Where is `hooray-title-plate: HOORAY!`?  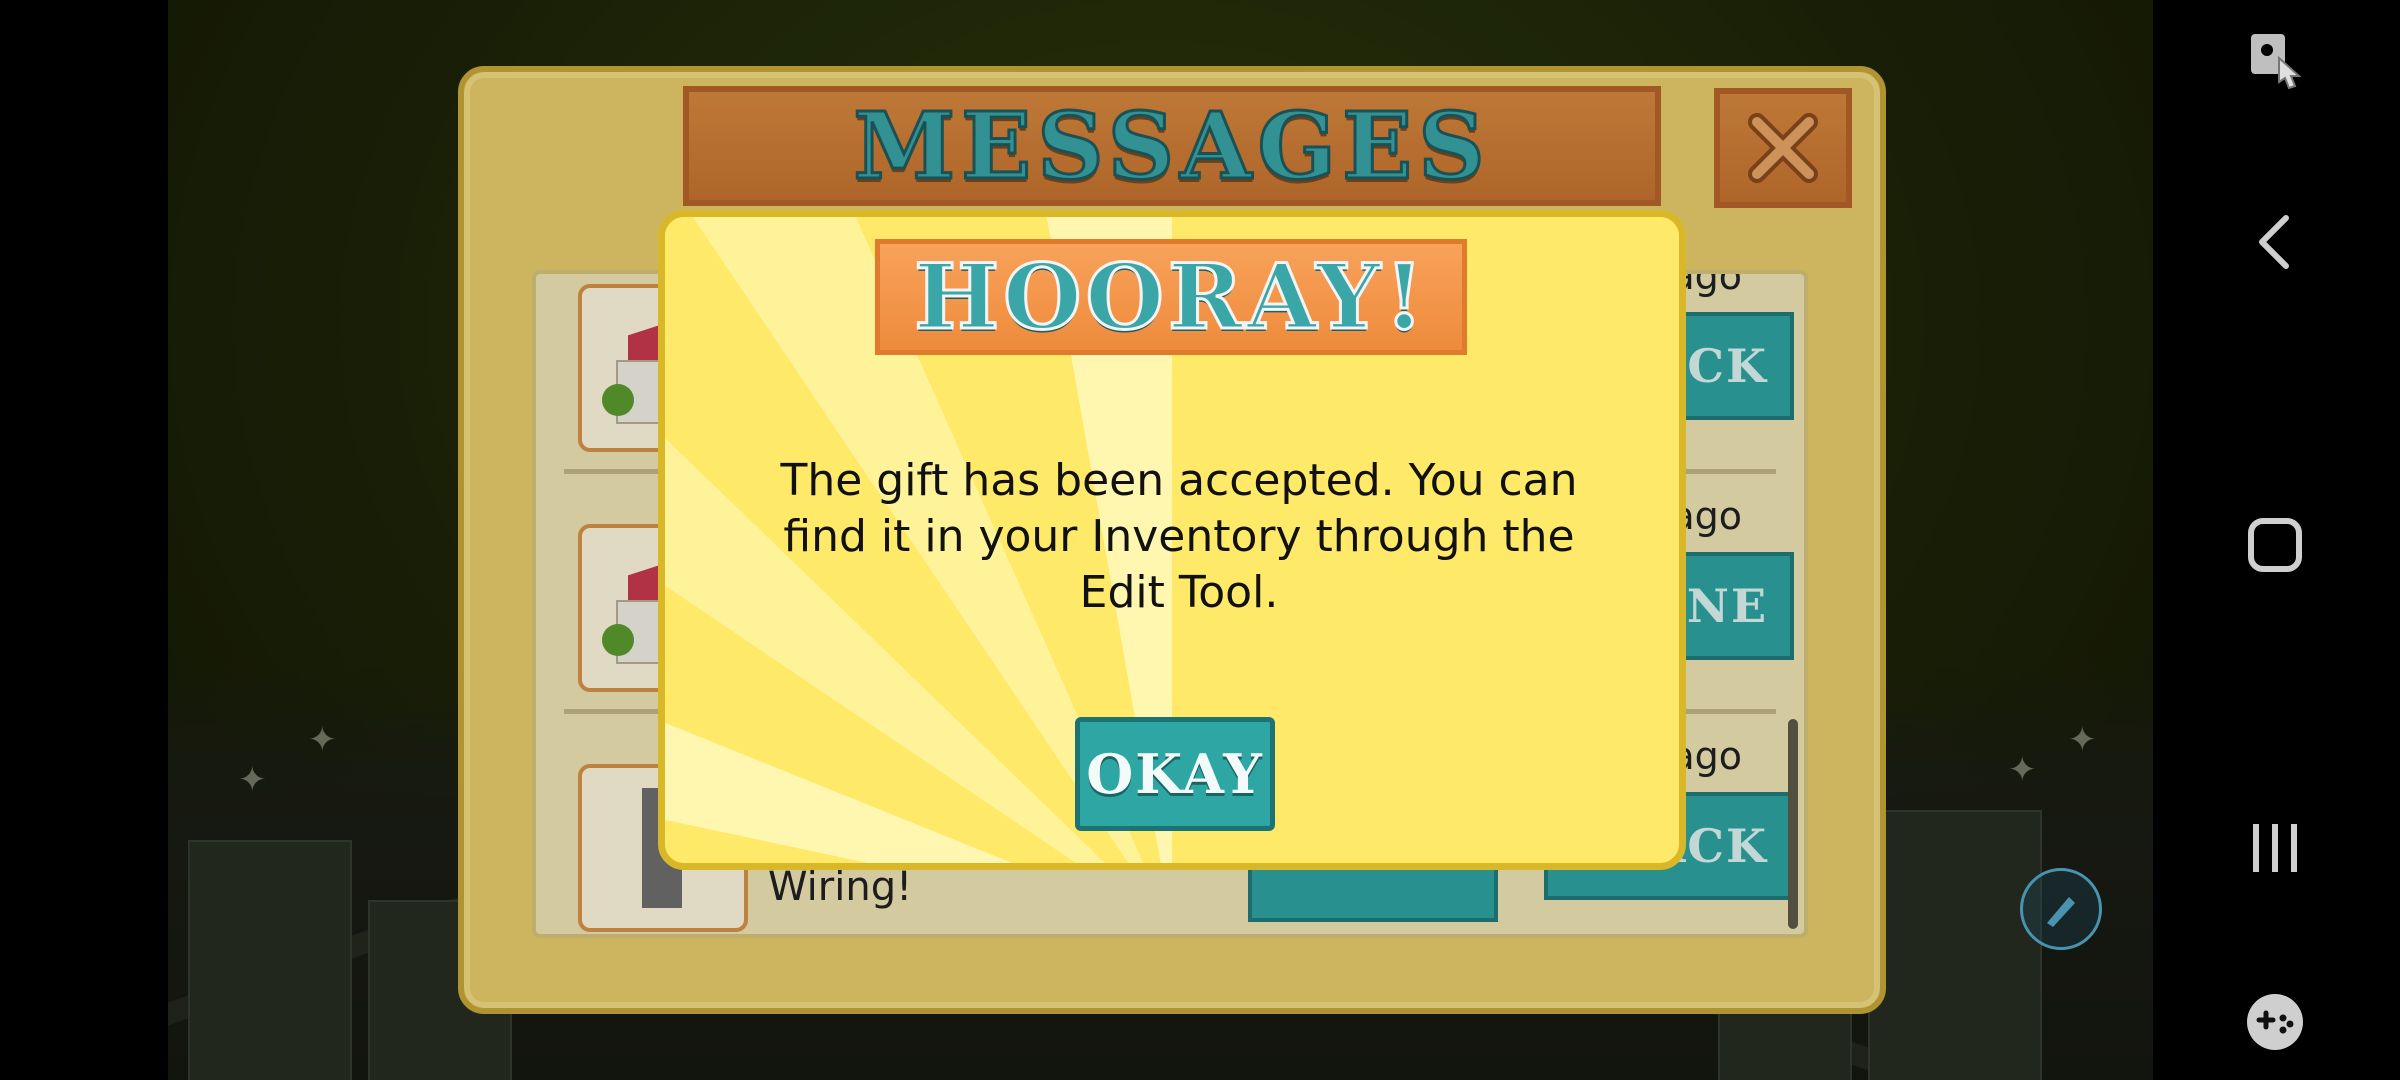
hooray-title-plate: HOORAY! is located at coordinates (1171, 297).